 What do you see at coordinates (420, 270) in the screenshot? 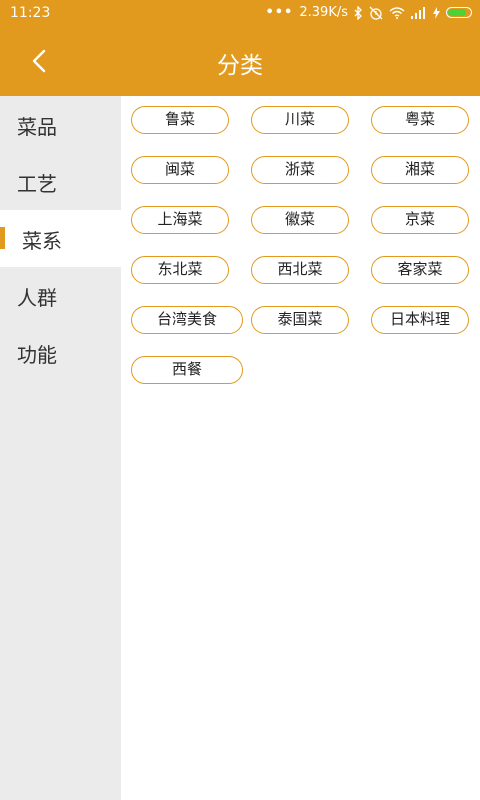
I see `tag-button: 客家菜` at bounding box center [420, 270].